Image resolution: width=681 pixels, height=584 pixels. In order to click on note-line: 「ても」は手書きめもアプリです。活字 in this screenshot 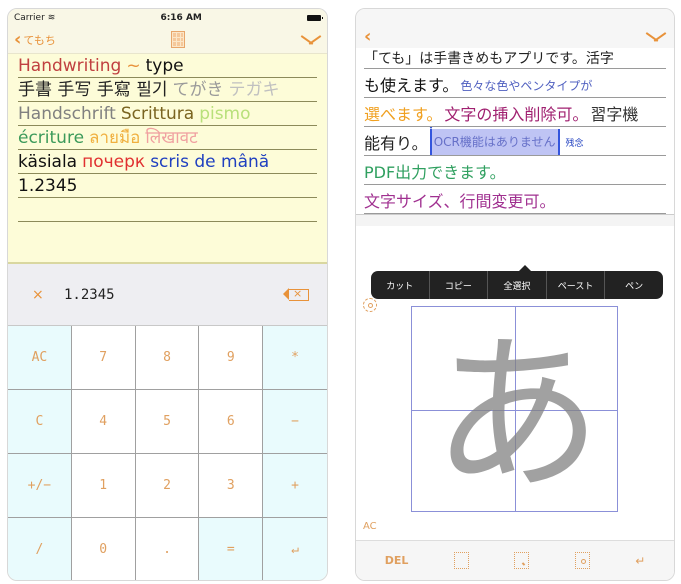, I will do `click(515, 58)`.